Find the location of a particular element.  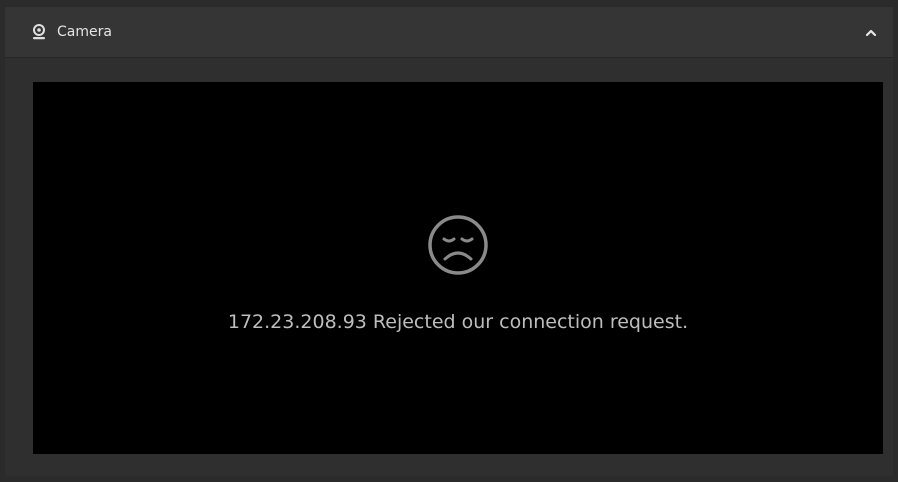

camera-icon is located at coordinates (39, 32).